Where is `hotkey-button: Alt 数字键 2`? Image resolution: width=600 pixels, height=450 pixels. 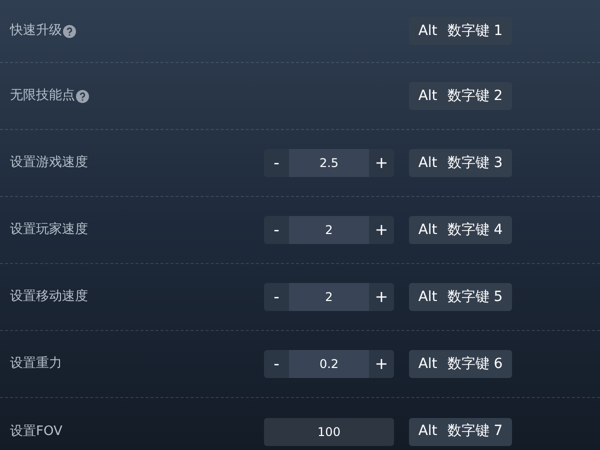
hotkey-button: Alt 数字键 2 is located at coordinates (460, 96).